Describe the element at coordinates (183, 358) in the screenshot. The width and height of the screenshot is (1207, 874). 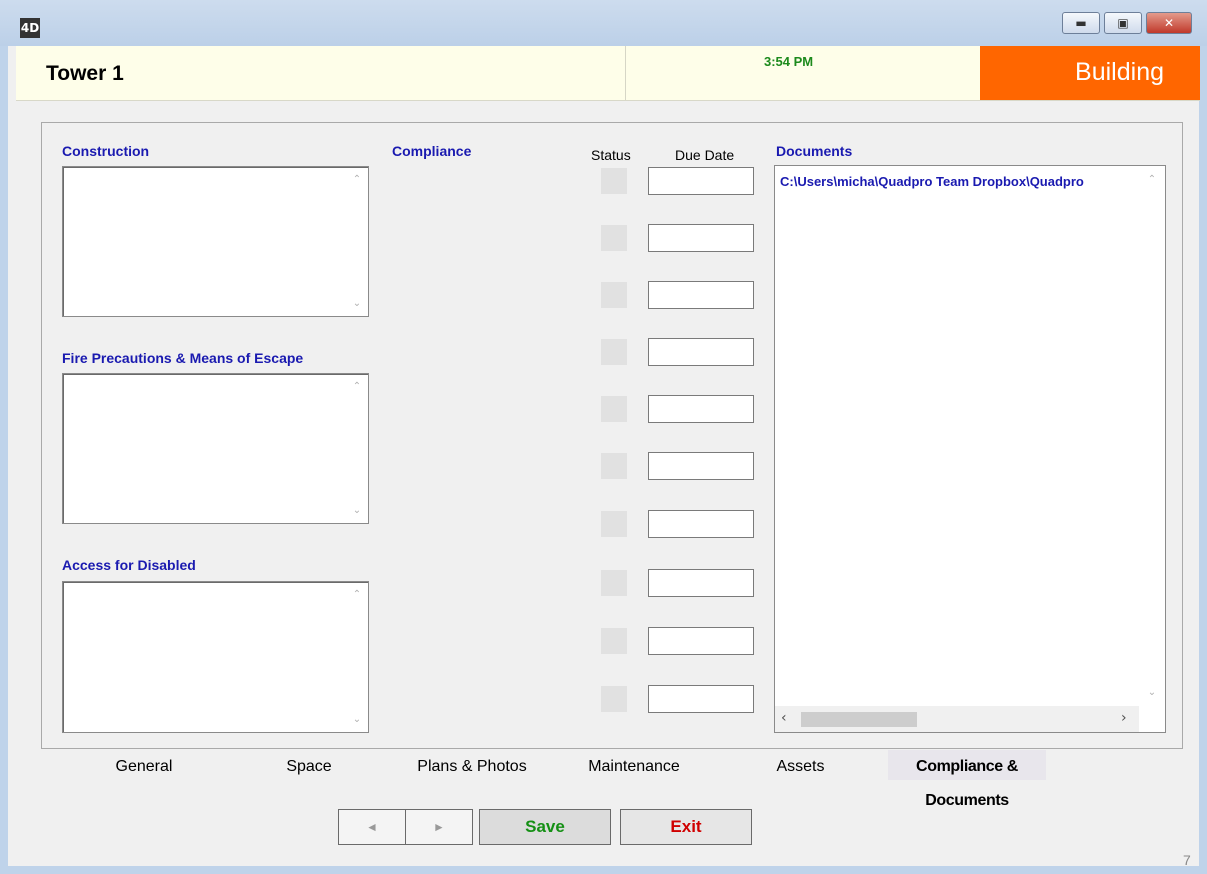
I see `fire-precautions-label: Fire Precautions & Means of Escape` at that location.